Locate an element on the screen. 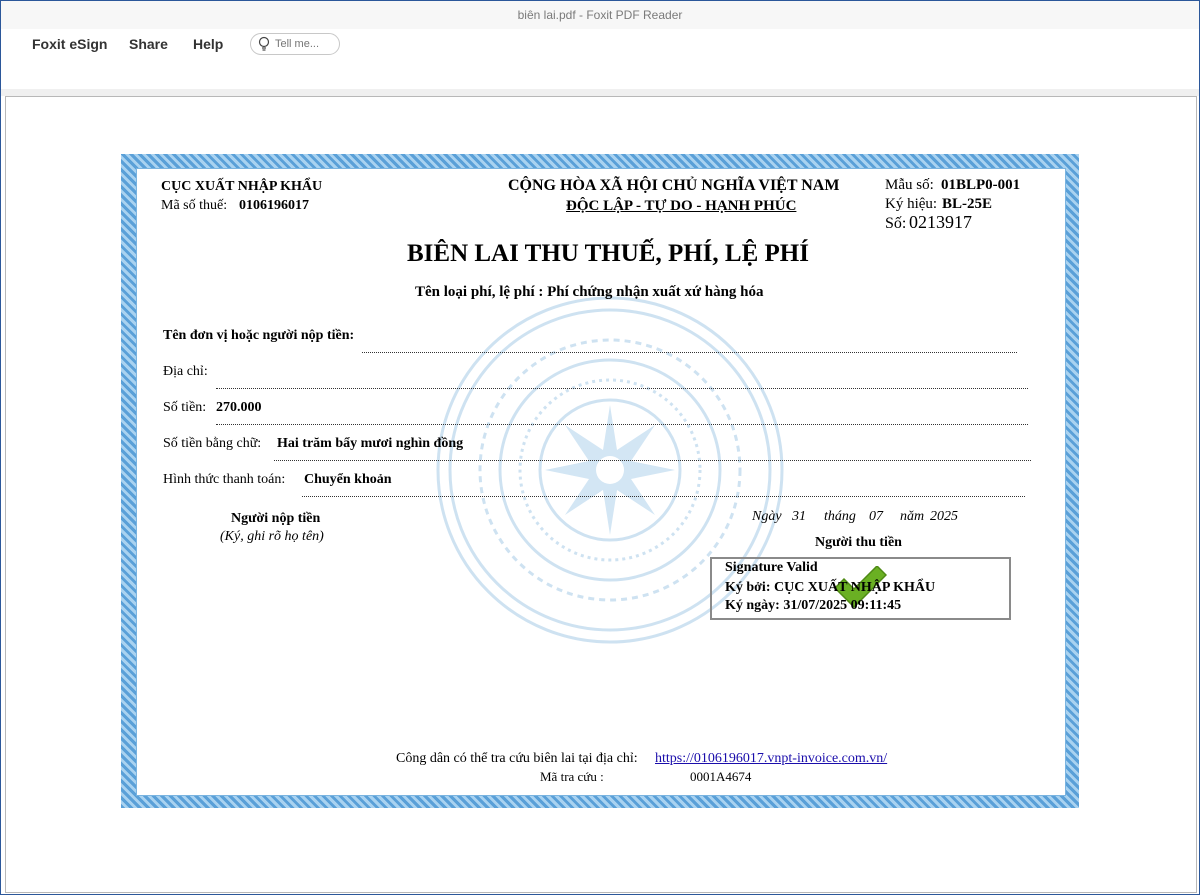 This screenshot has width=1200, height=895. collector-title: Người thu tiền is located at coordinates (858, 542).